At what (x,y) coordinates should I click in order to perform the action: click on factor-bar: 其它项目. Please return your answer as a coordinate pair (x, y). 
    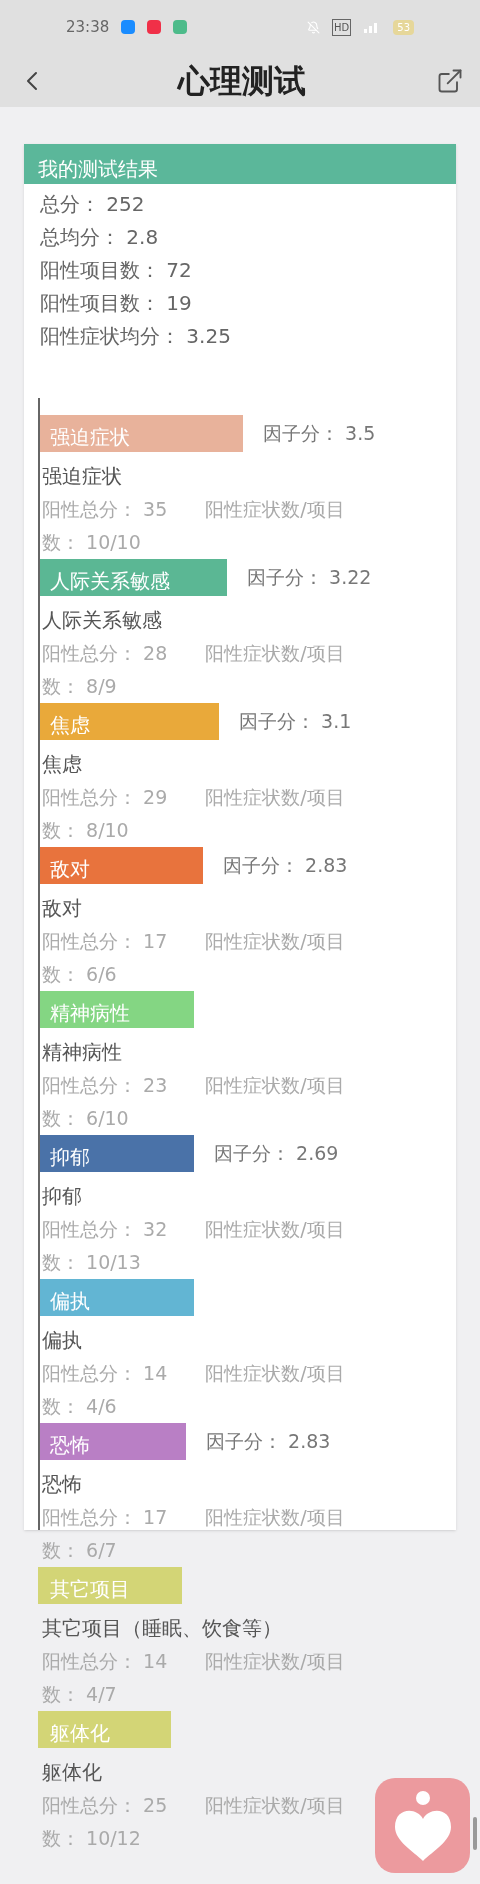
    Looking at the image, I should click on (110, 1585).